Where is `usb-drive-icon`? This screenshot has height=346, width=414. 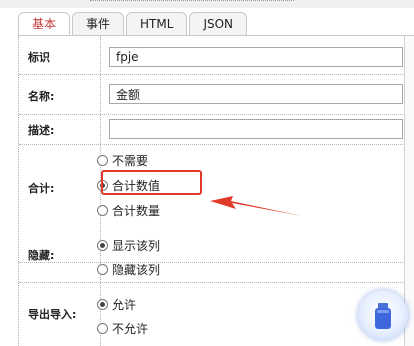
usb-drive-icon is located at coordinates (383, 316).